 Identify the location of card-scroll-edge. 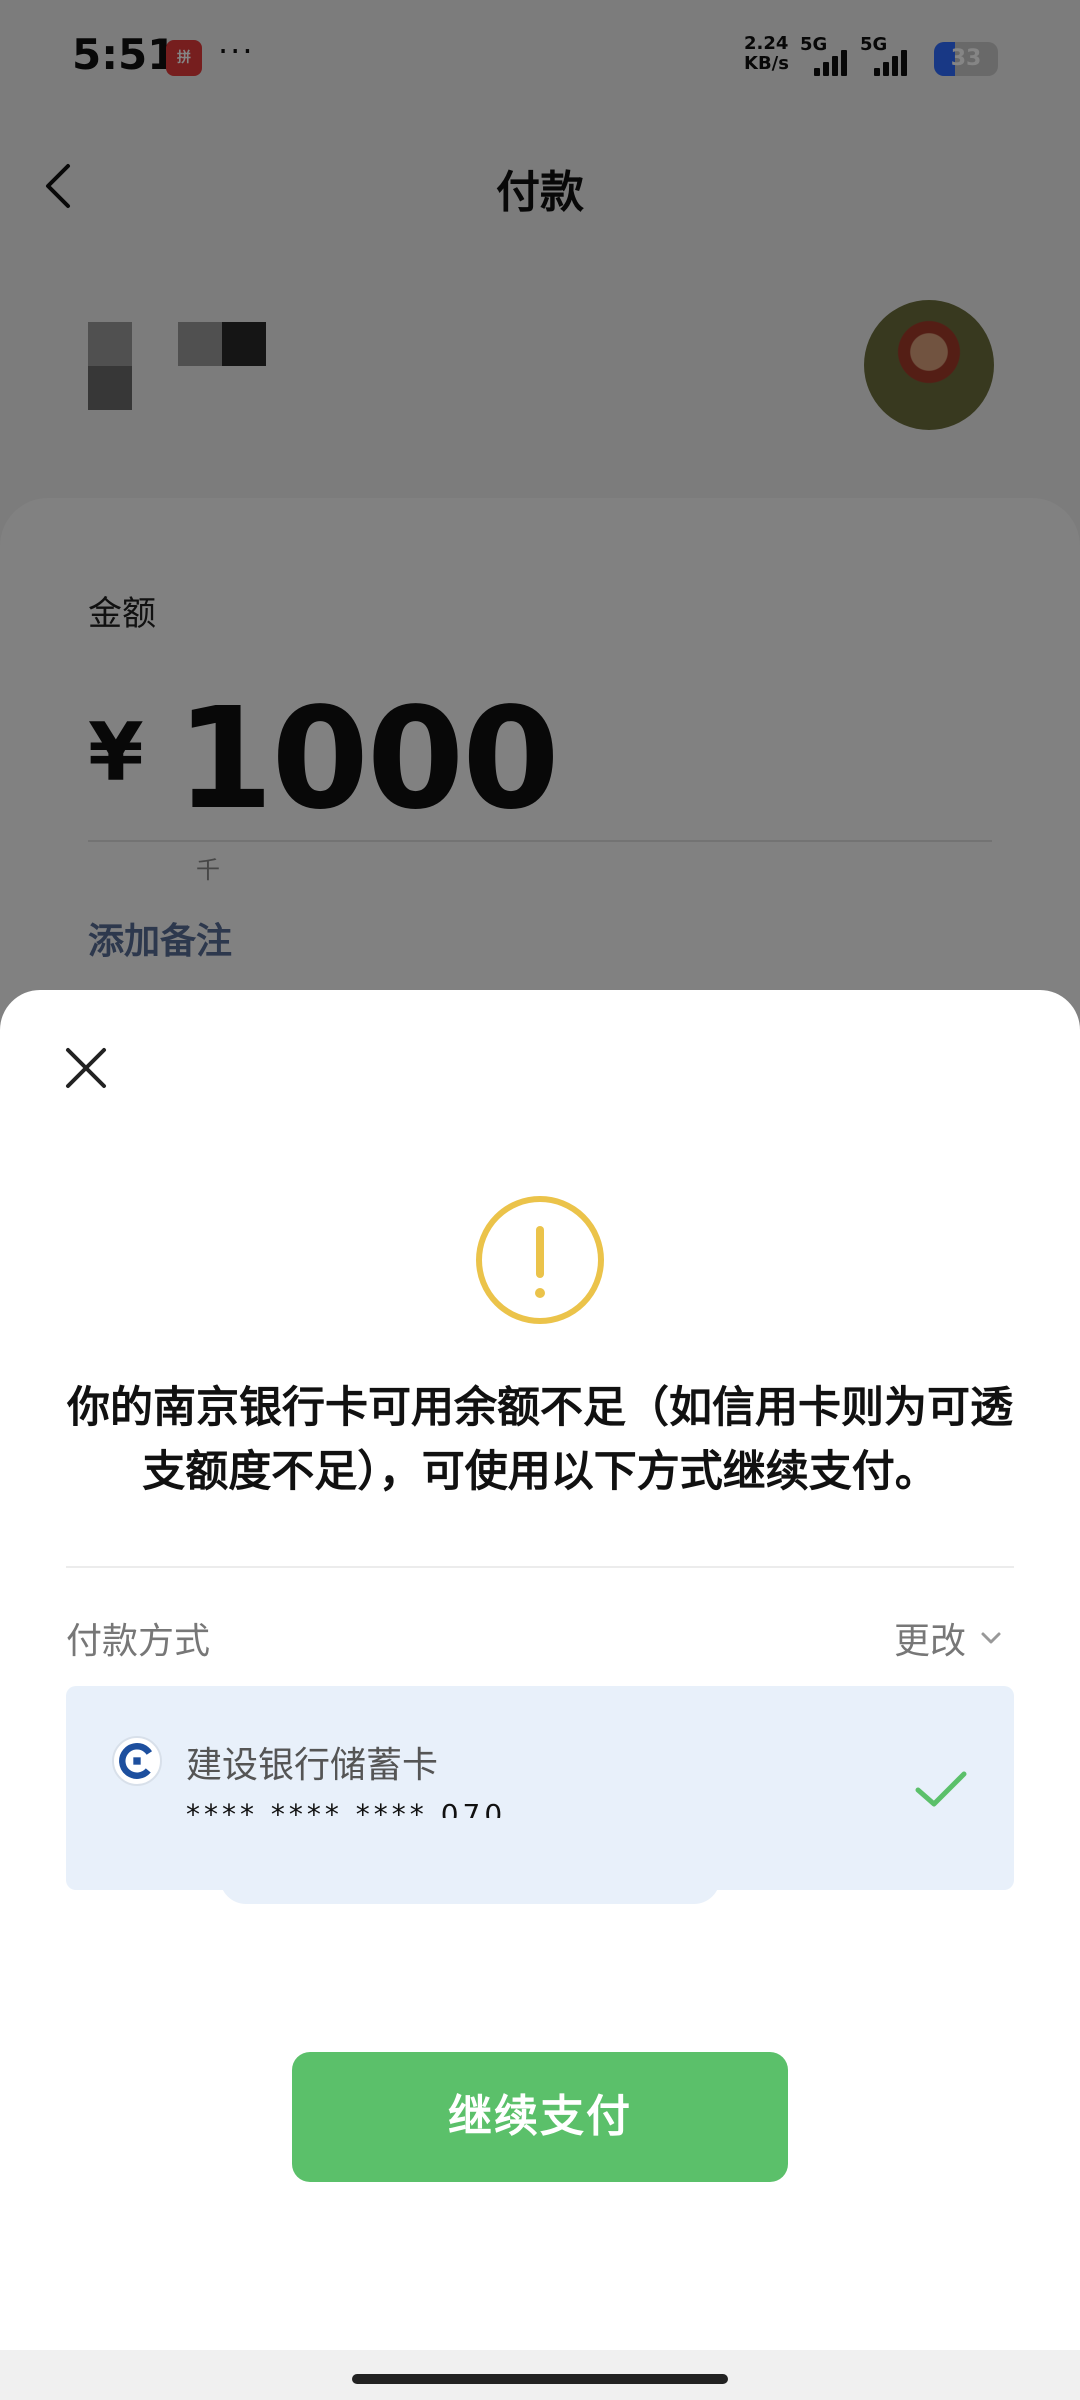
(470, 1891).